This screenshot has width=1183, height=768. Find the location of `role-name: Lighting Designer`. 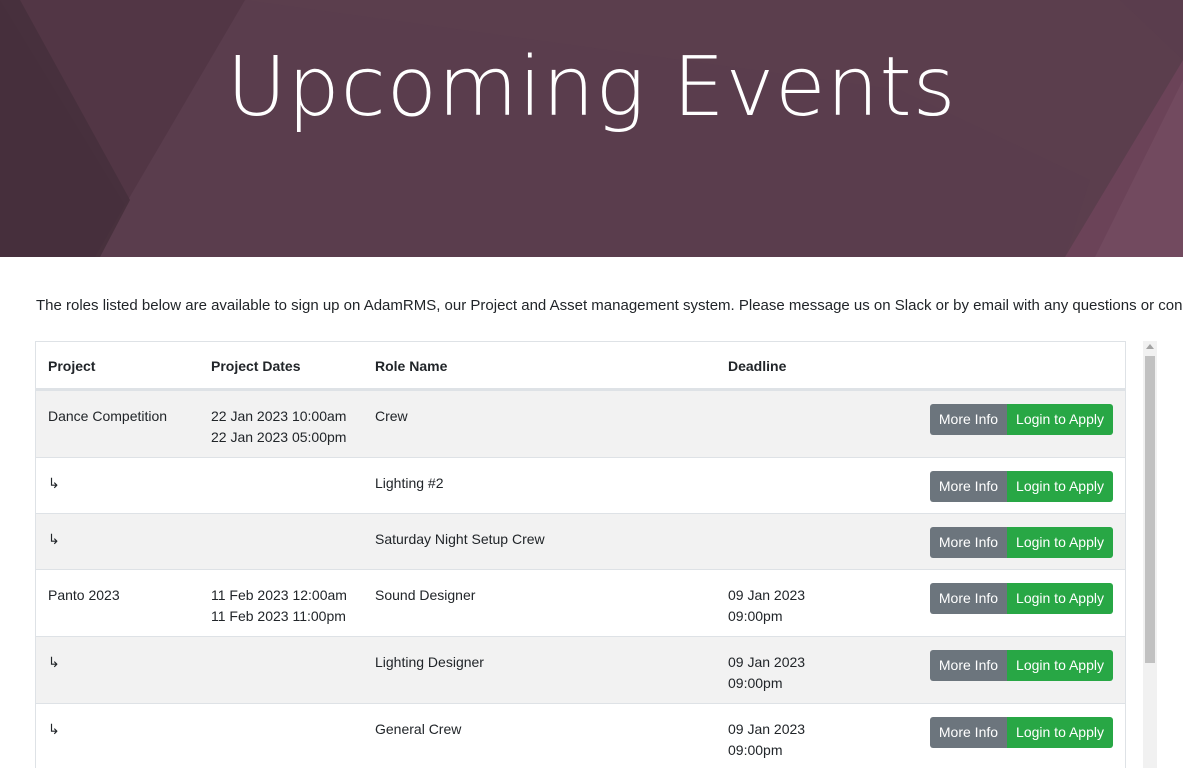

role-name: Lighting Designer is located at coordinates (429, 662).